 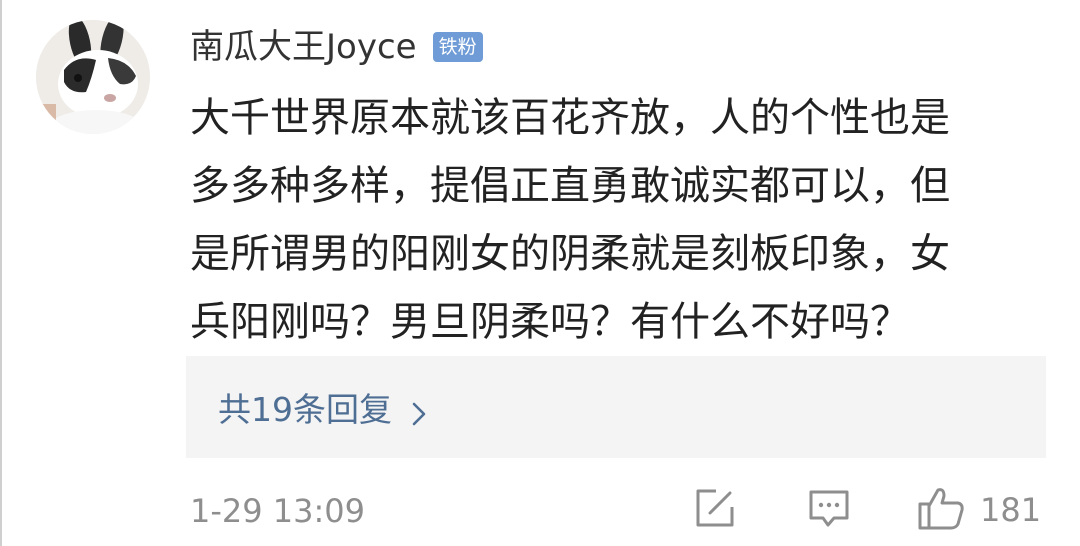 I want to click on thumbs-up-icon, so click(x=941, y=510).